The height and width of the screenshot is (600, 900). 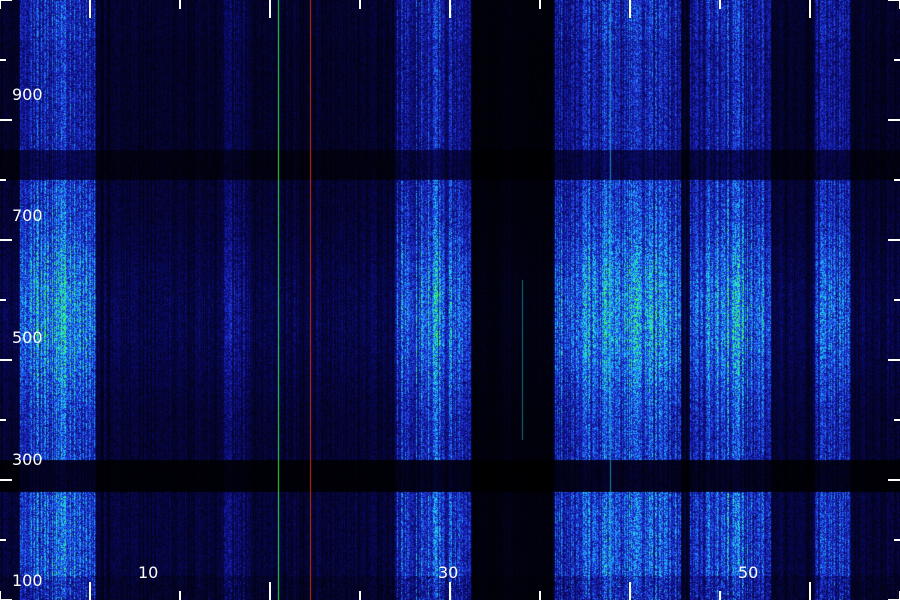 What do you see at coordinates (27, 459) in the screenshot?
I see `y-tick-label-300: 300` at bounding box center [27, 459].